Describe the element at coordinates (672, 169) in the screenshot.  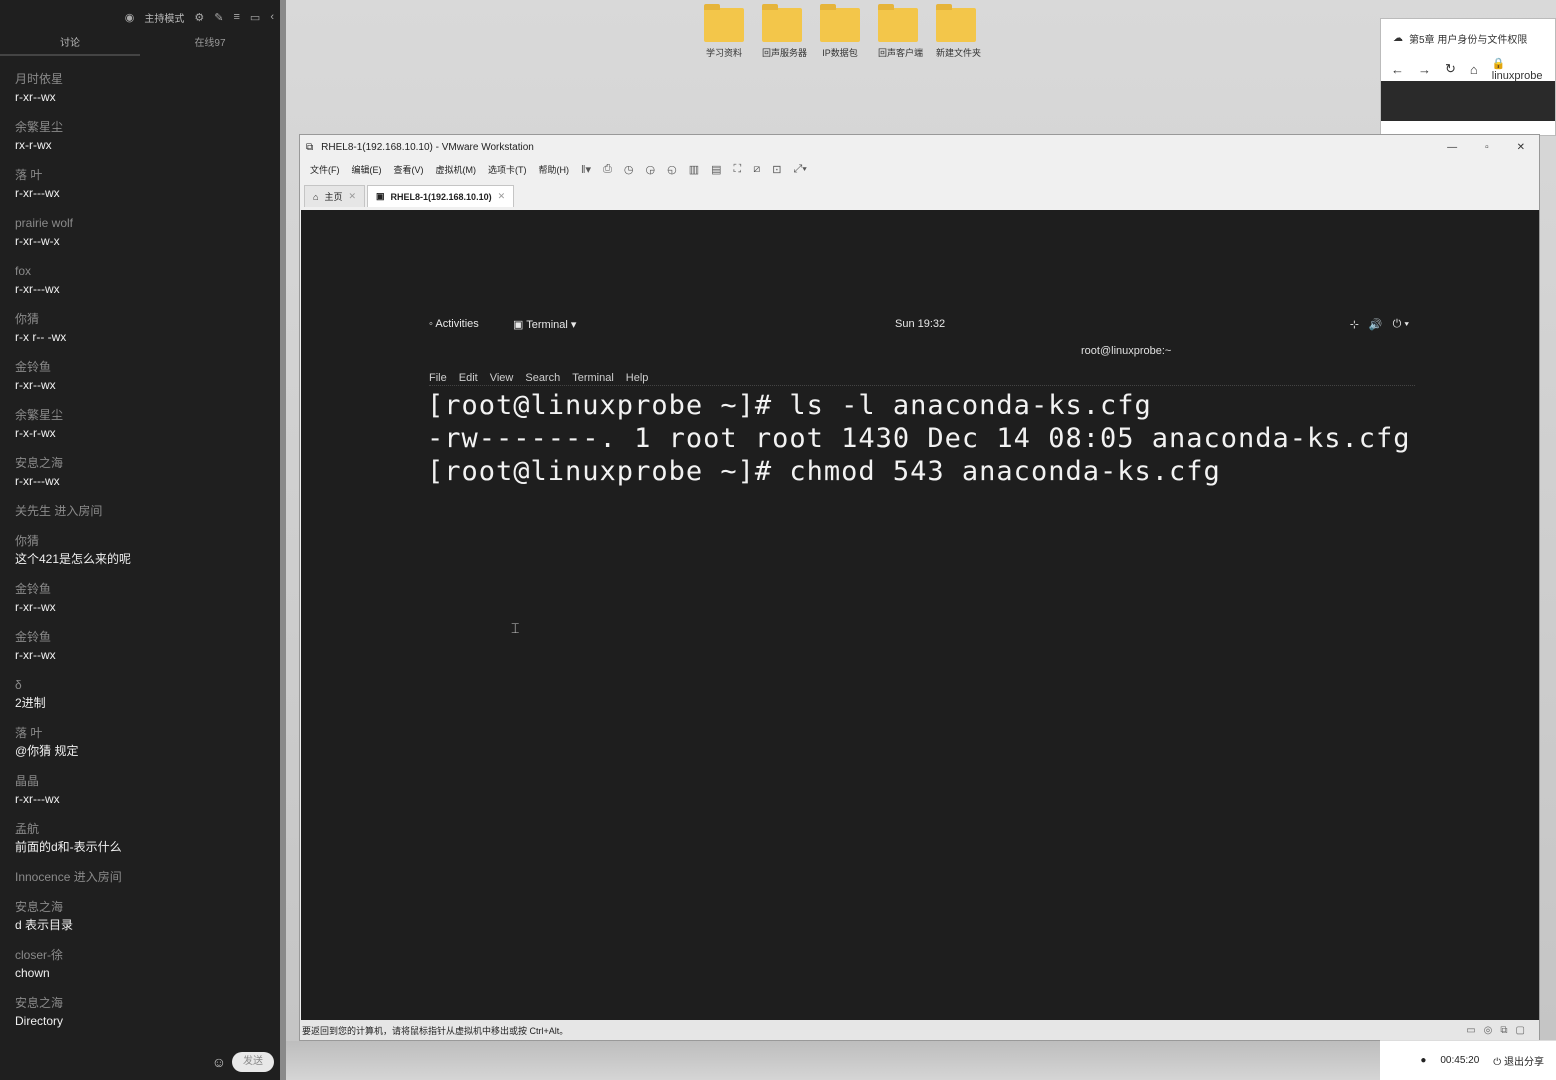
I see `snapshot-manager-icon: ◵` at that location.